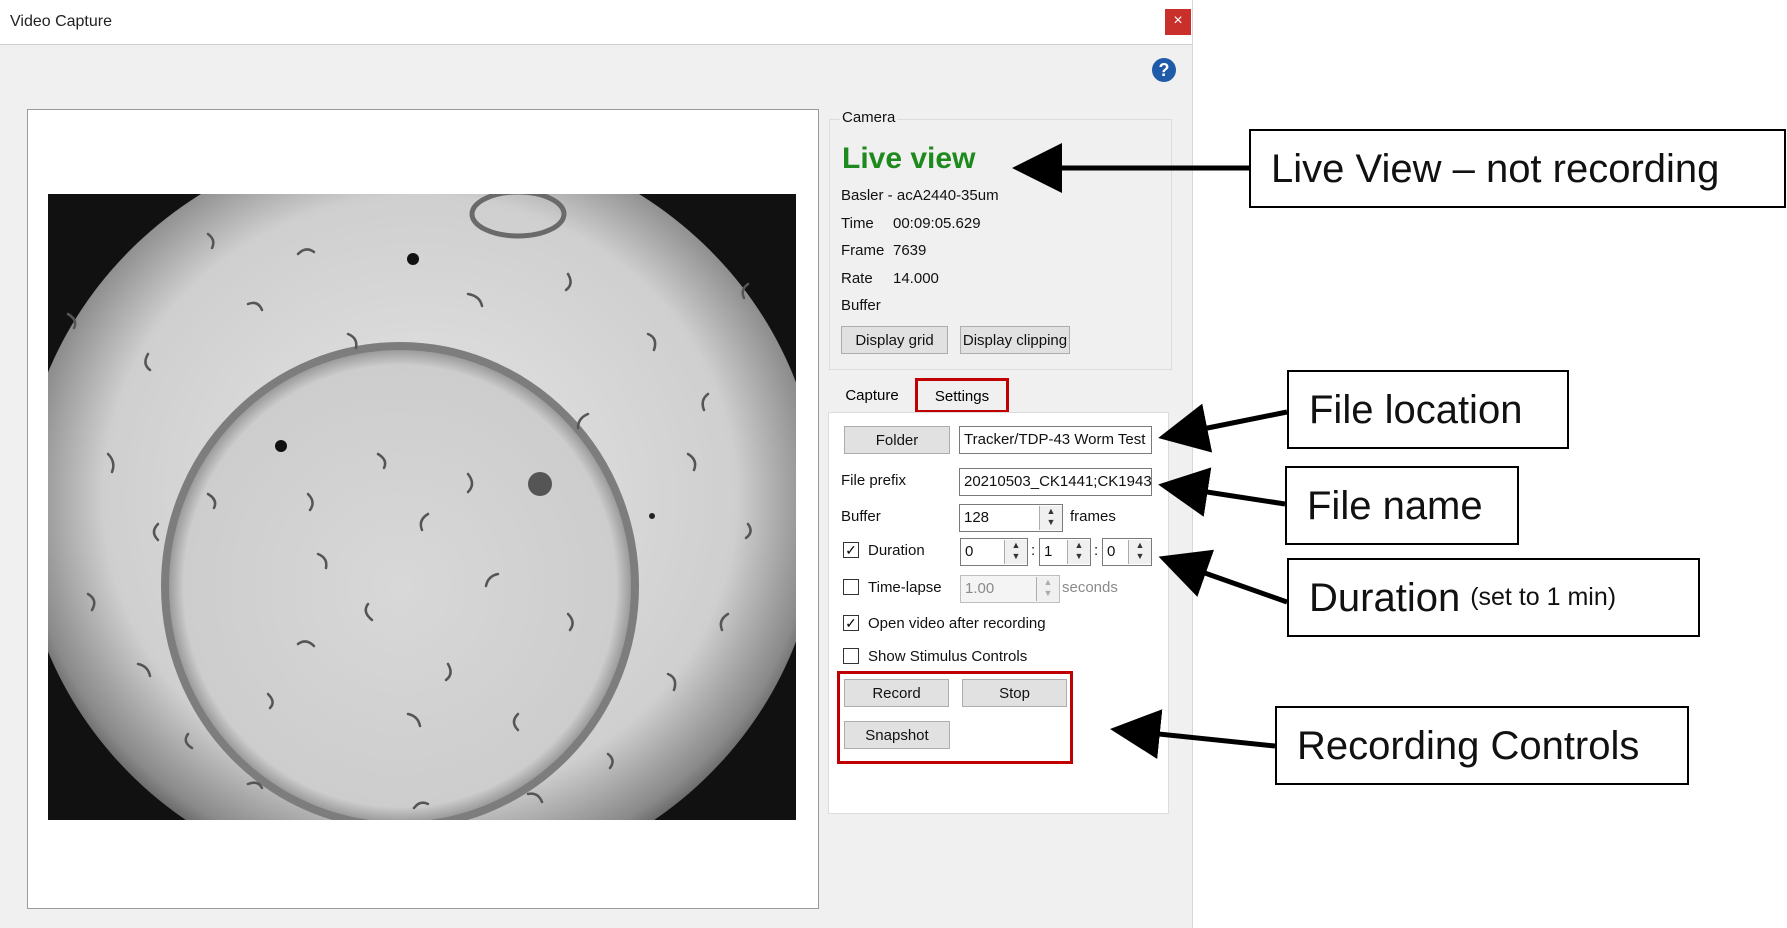 This screenshot has height=928, width=1787. Describe the element at coordinates (1193, 734) in the screenshot. I see `arrow-recording-controls` at that location.